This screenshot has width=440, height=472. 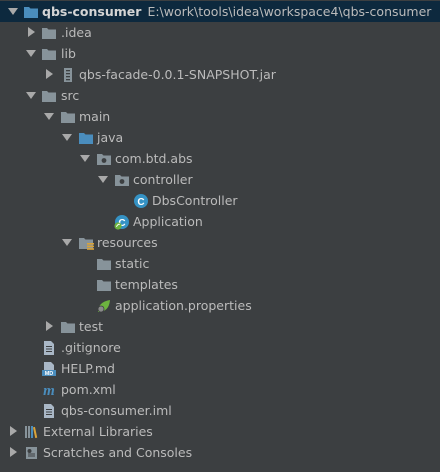 I want to click on tree-node-label: Scratches and Consoles, so click(x=118, y=452).